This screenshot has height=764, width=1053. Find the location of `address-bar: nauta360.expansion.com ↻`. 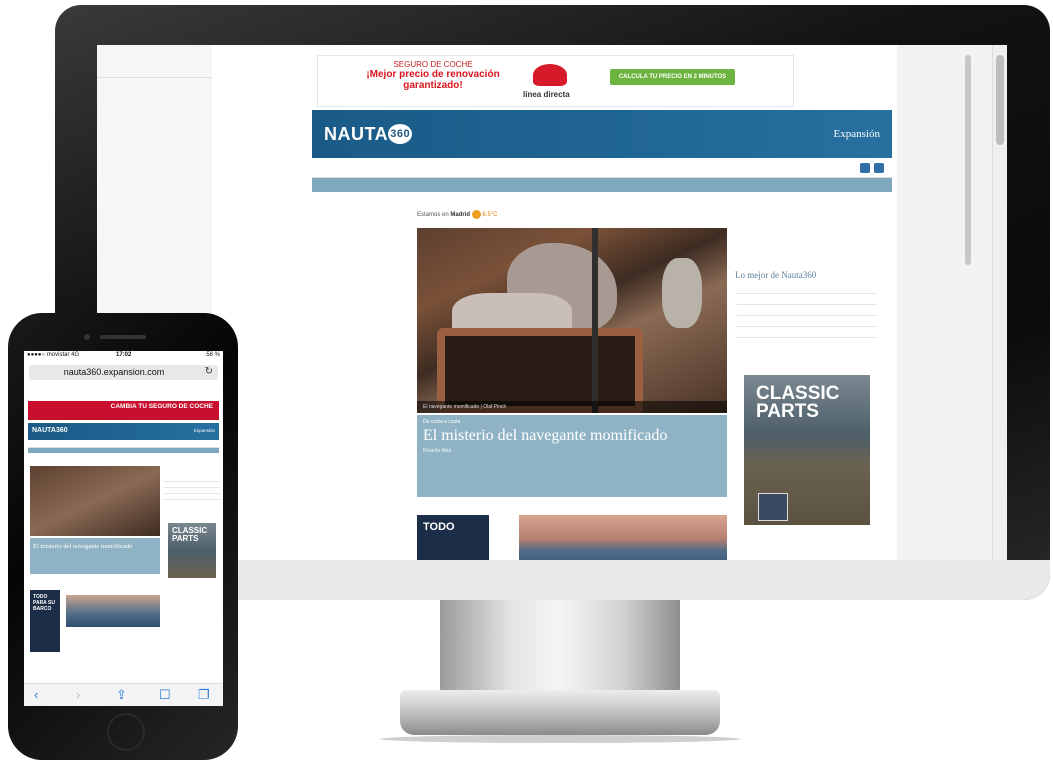

address-bar: nauta360.expansion.com ↻ is located at coordinates (123, 372).